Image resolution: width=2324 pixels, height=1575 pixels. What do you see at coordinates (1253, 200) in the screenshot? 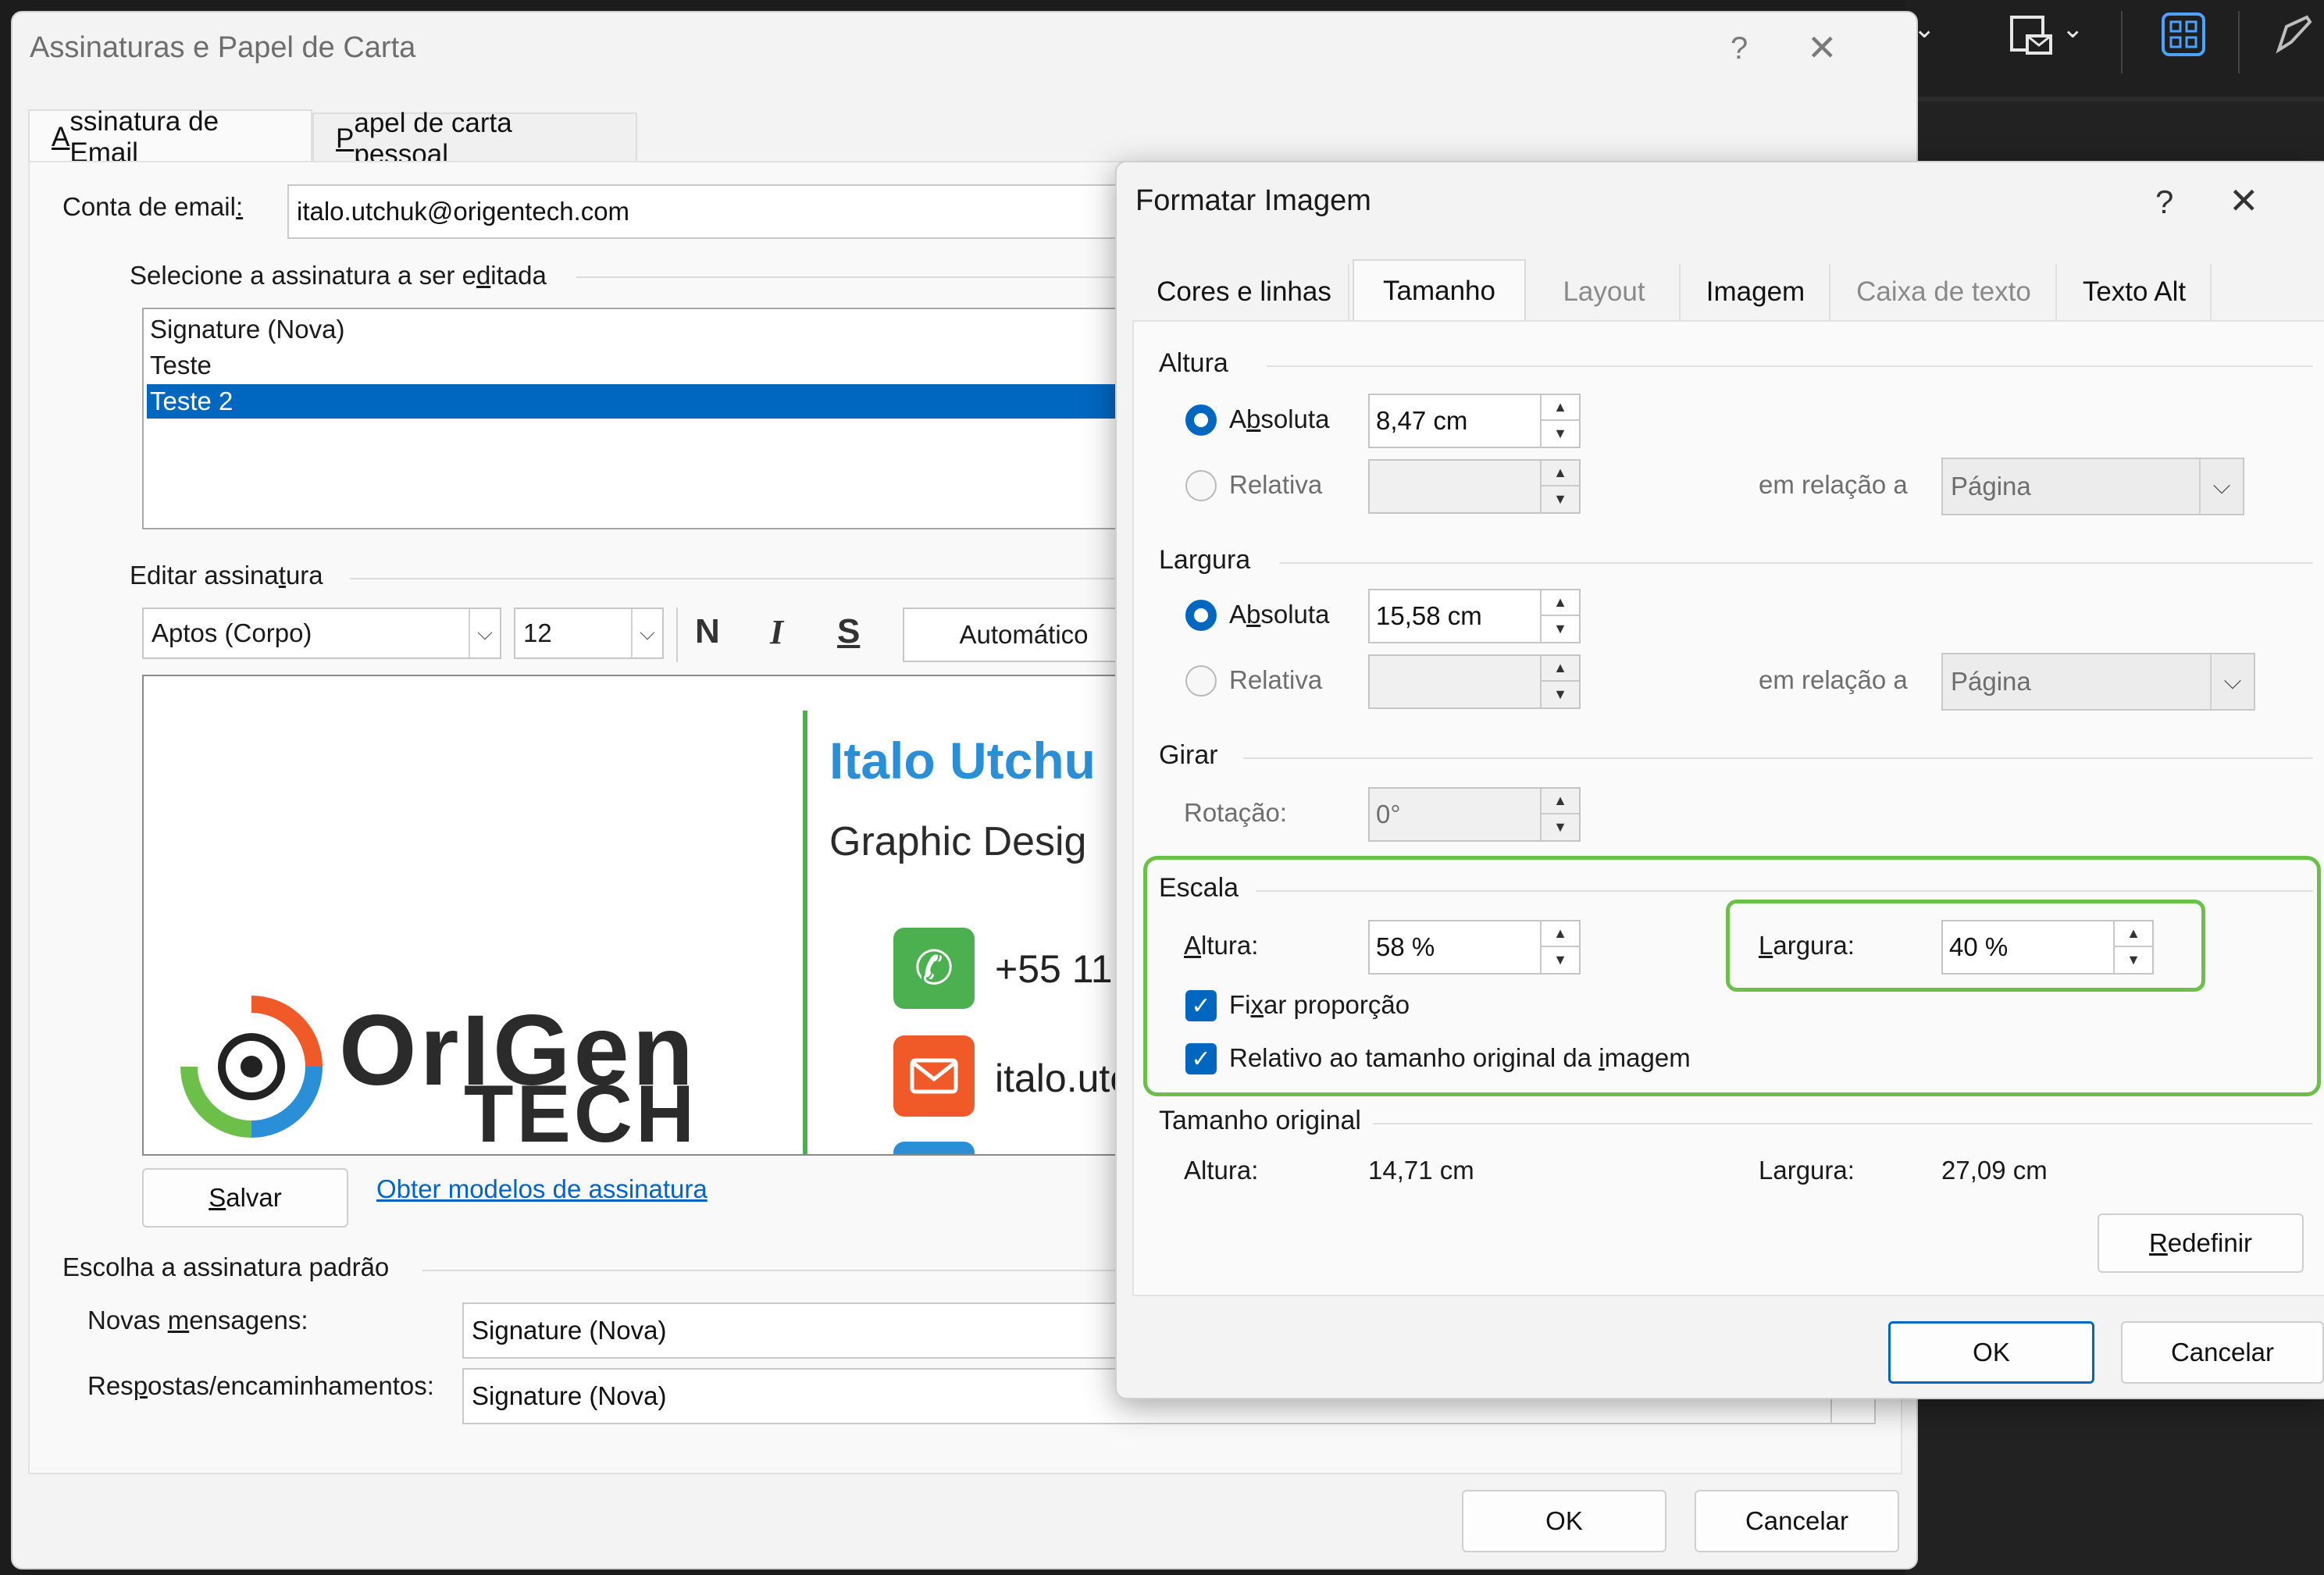
I see `dialog-title: Formatar Imagem` at bounding box center [1253, 200].